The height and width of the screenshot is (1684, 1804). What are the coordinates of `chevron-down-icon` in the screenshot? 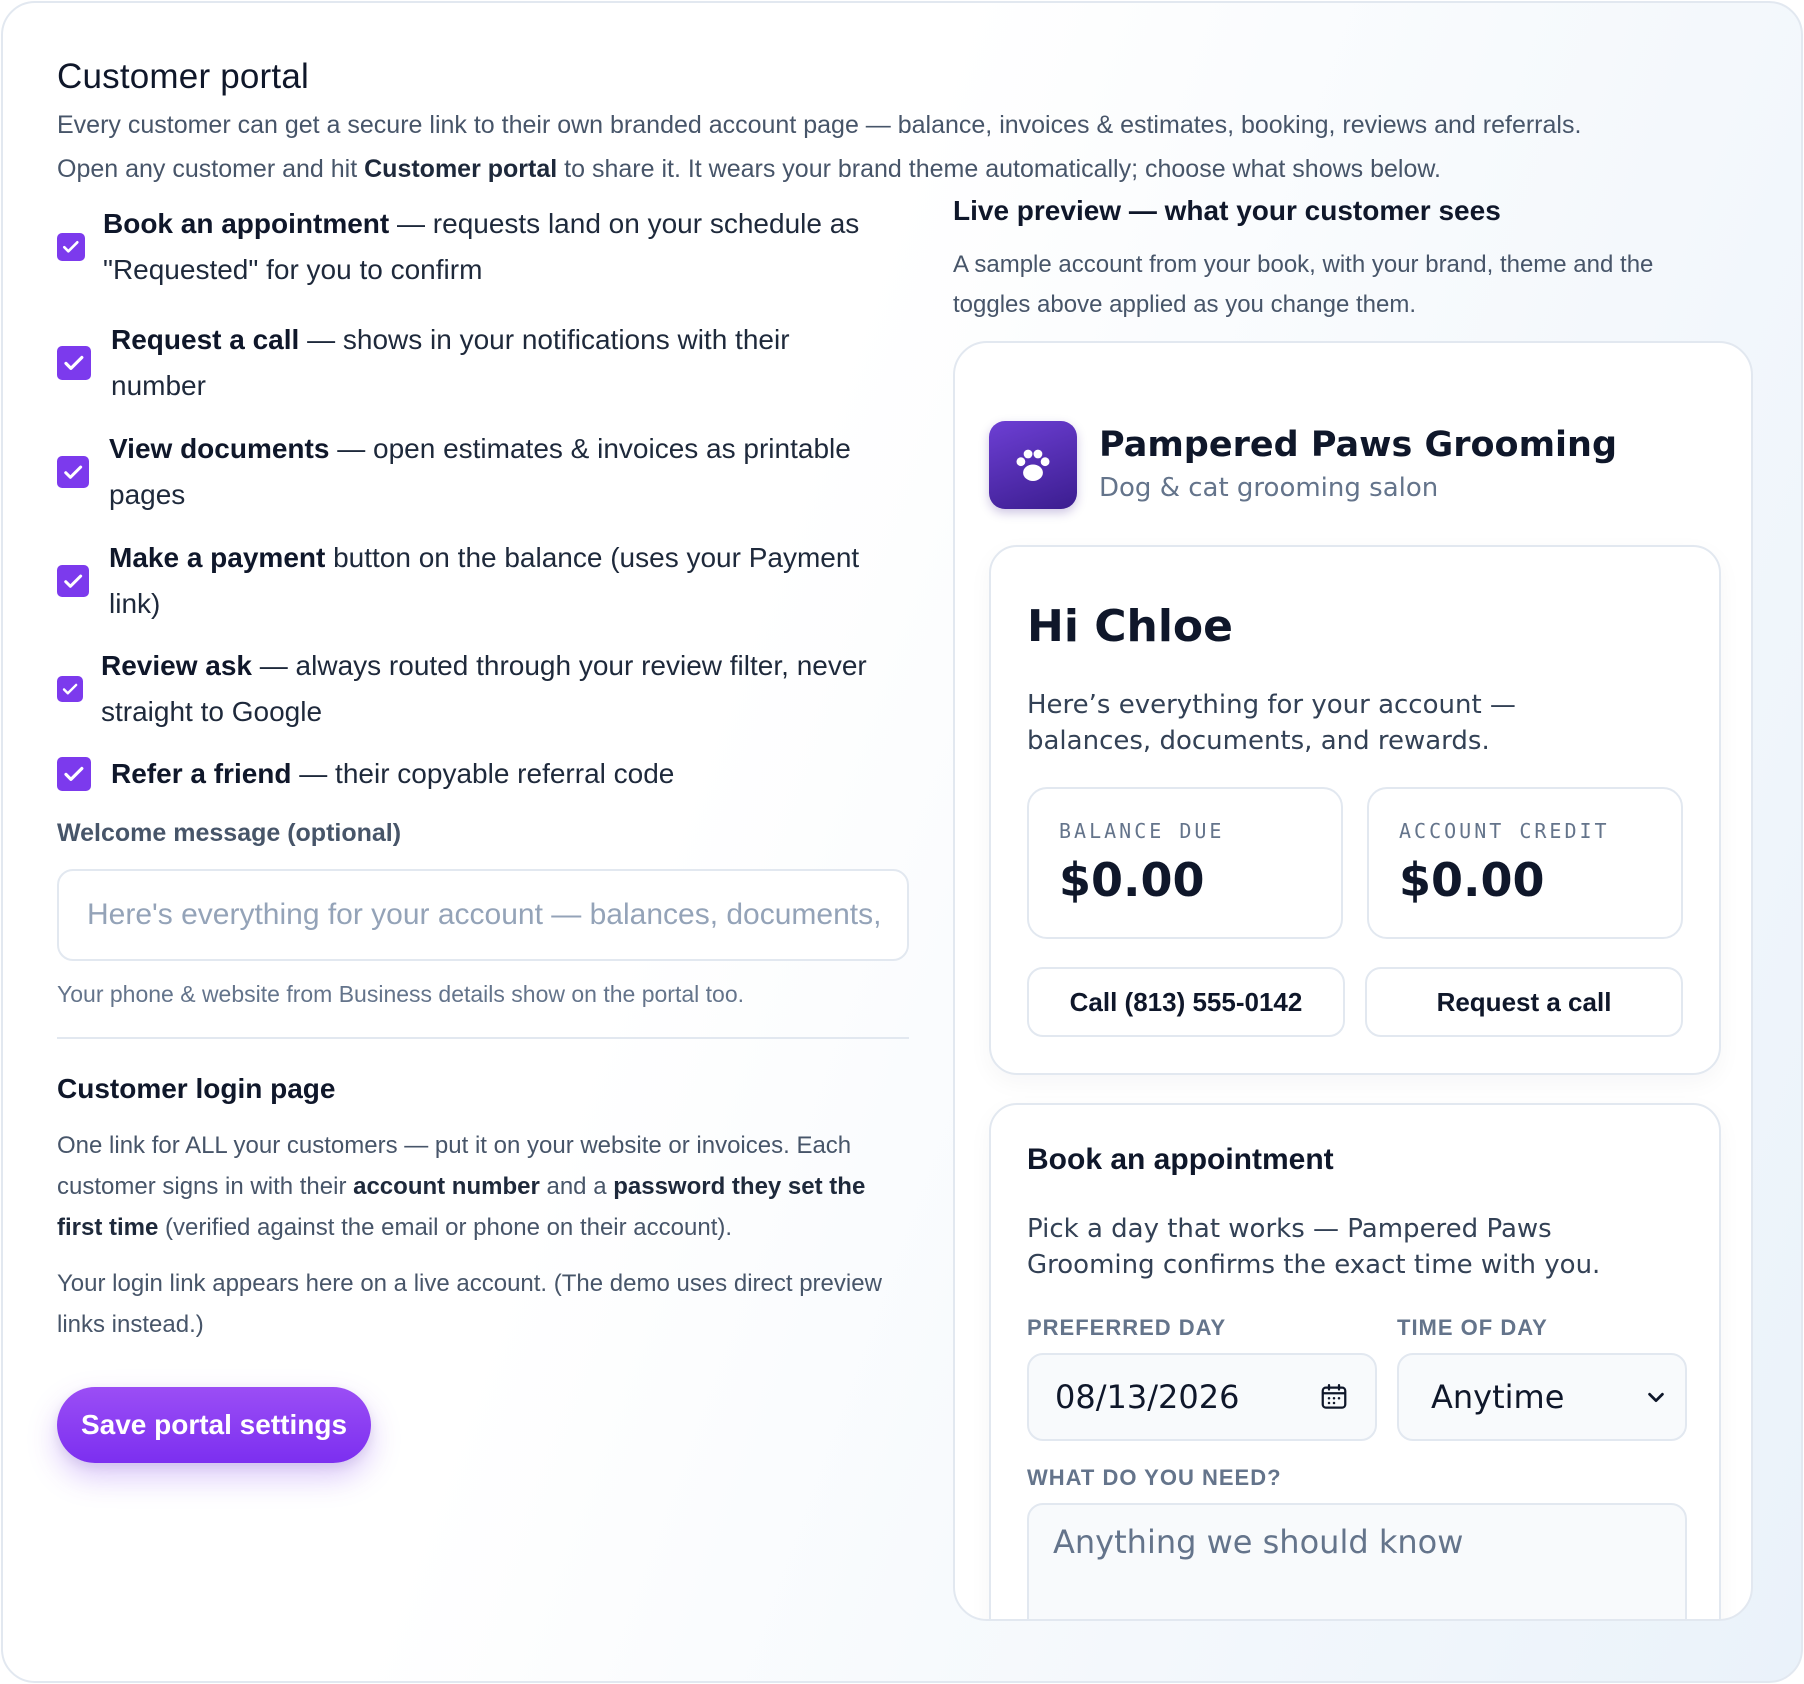 It's located at (1656, 1397).